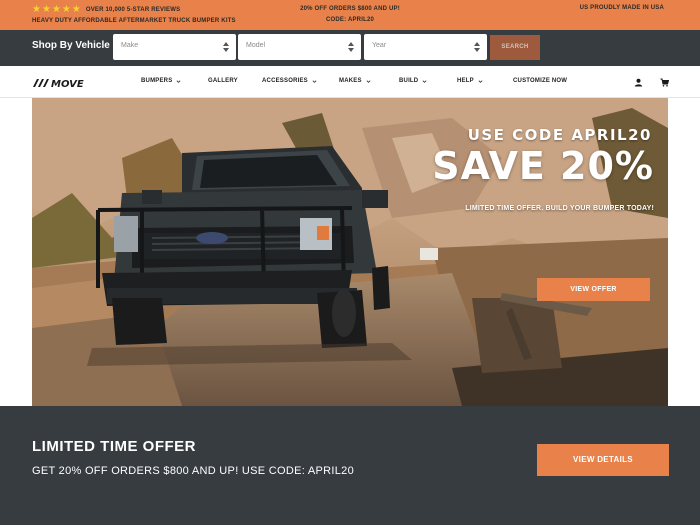 The image size is (700, 525). Describe the element at coordinates (543, 166) in the screenshot. I see `hero-headline: SAVE 20%` at that location.